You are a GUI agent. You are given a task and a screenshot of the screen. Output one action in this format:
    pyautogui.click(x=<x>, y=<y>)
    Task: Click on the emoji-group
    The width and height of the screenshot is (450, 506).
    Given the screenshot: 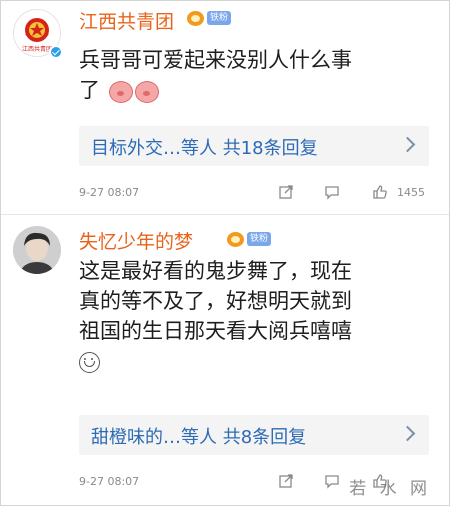 What is the action you would take?
    pyautogui.click(x=134, y=91)
    